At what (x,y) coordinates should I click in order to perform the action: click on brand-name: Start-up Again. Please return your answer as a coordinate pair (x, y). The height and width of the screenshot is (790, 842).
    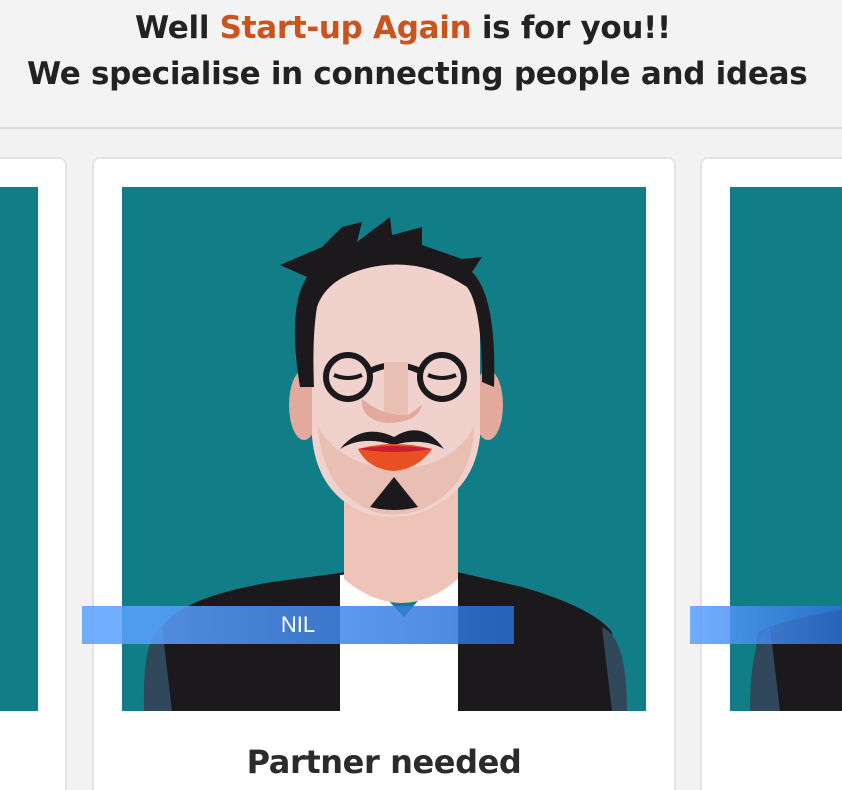
    Looking at the image, I should click on (345, 28).